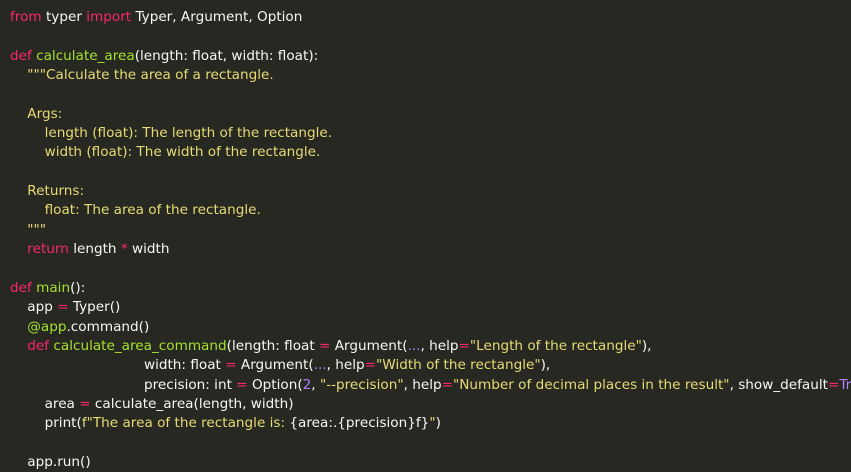  What do you see at coordinates (273, 345) in the screenshot?
I see `code-token: (length: float` at bounding box center [273, 345].